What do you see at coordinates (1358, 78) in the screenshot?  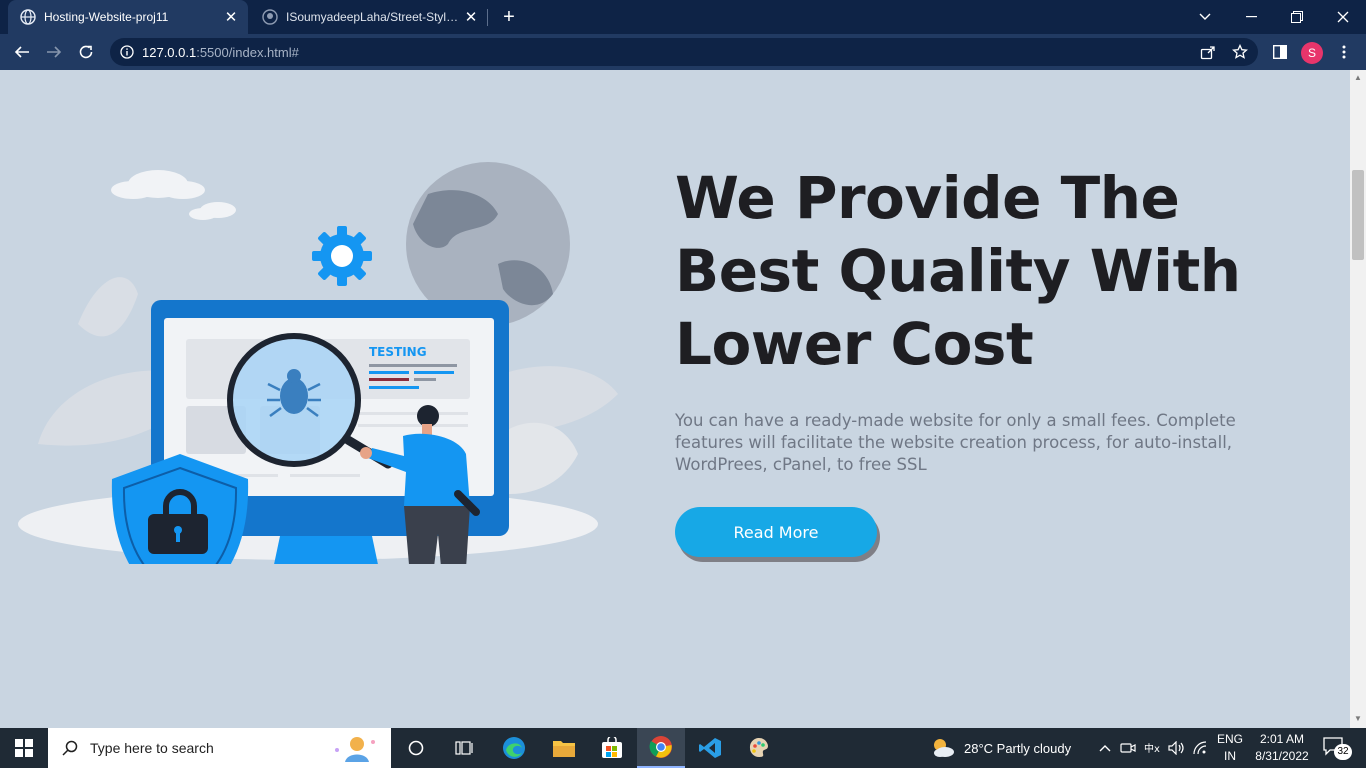 I see `scroll-up-icon: ▲` at bounding box center [1358, 78].